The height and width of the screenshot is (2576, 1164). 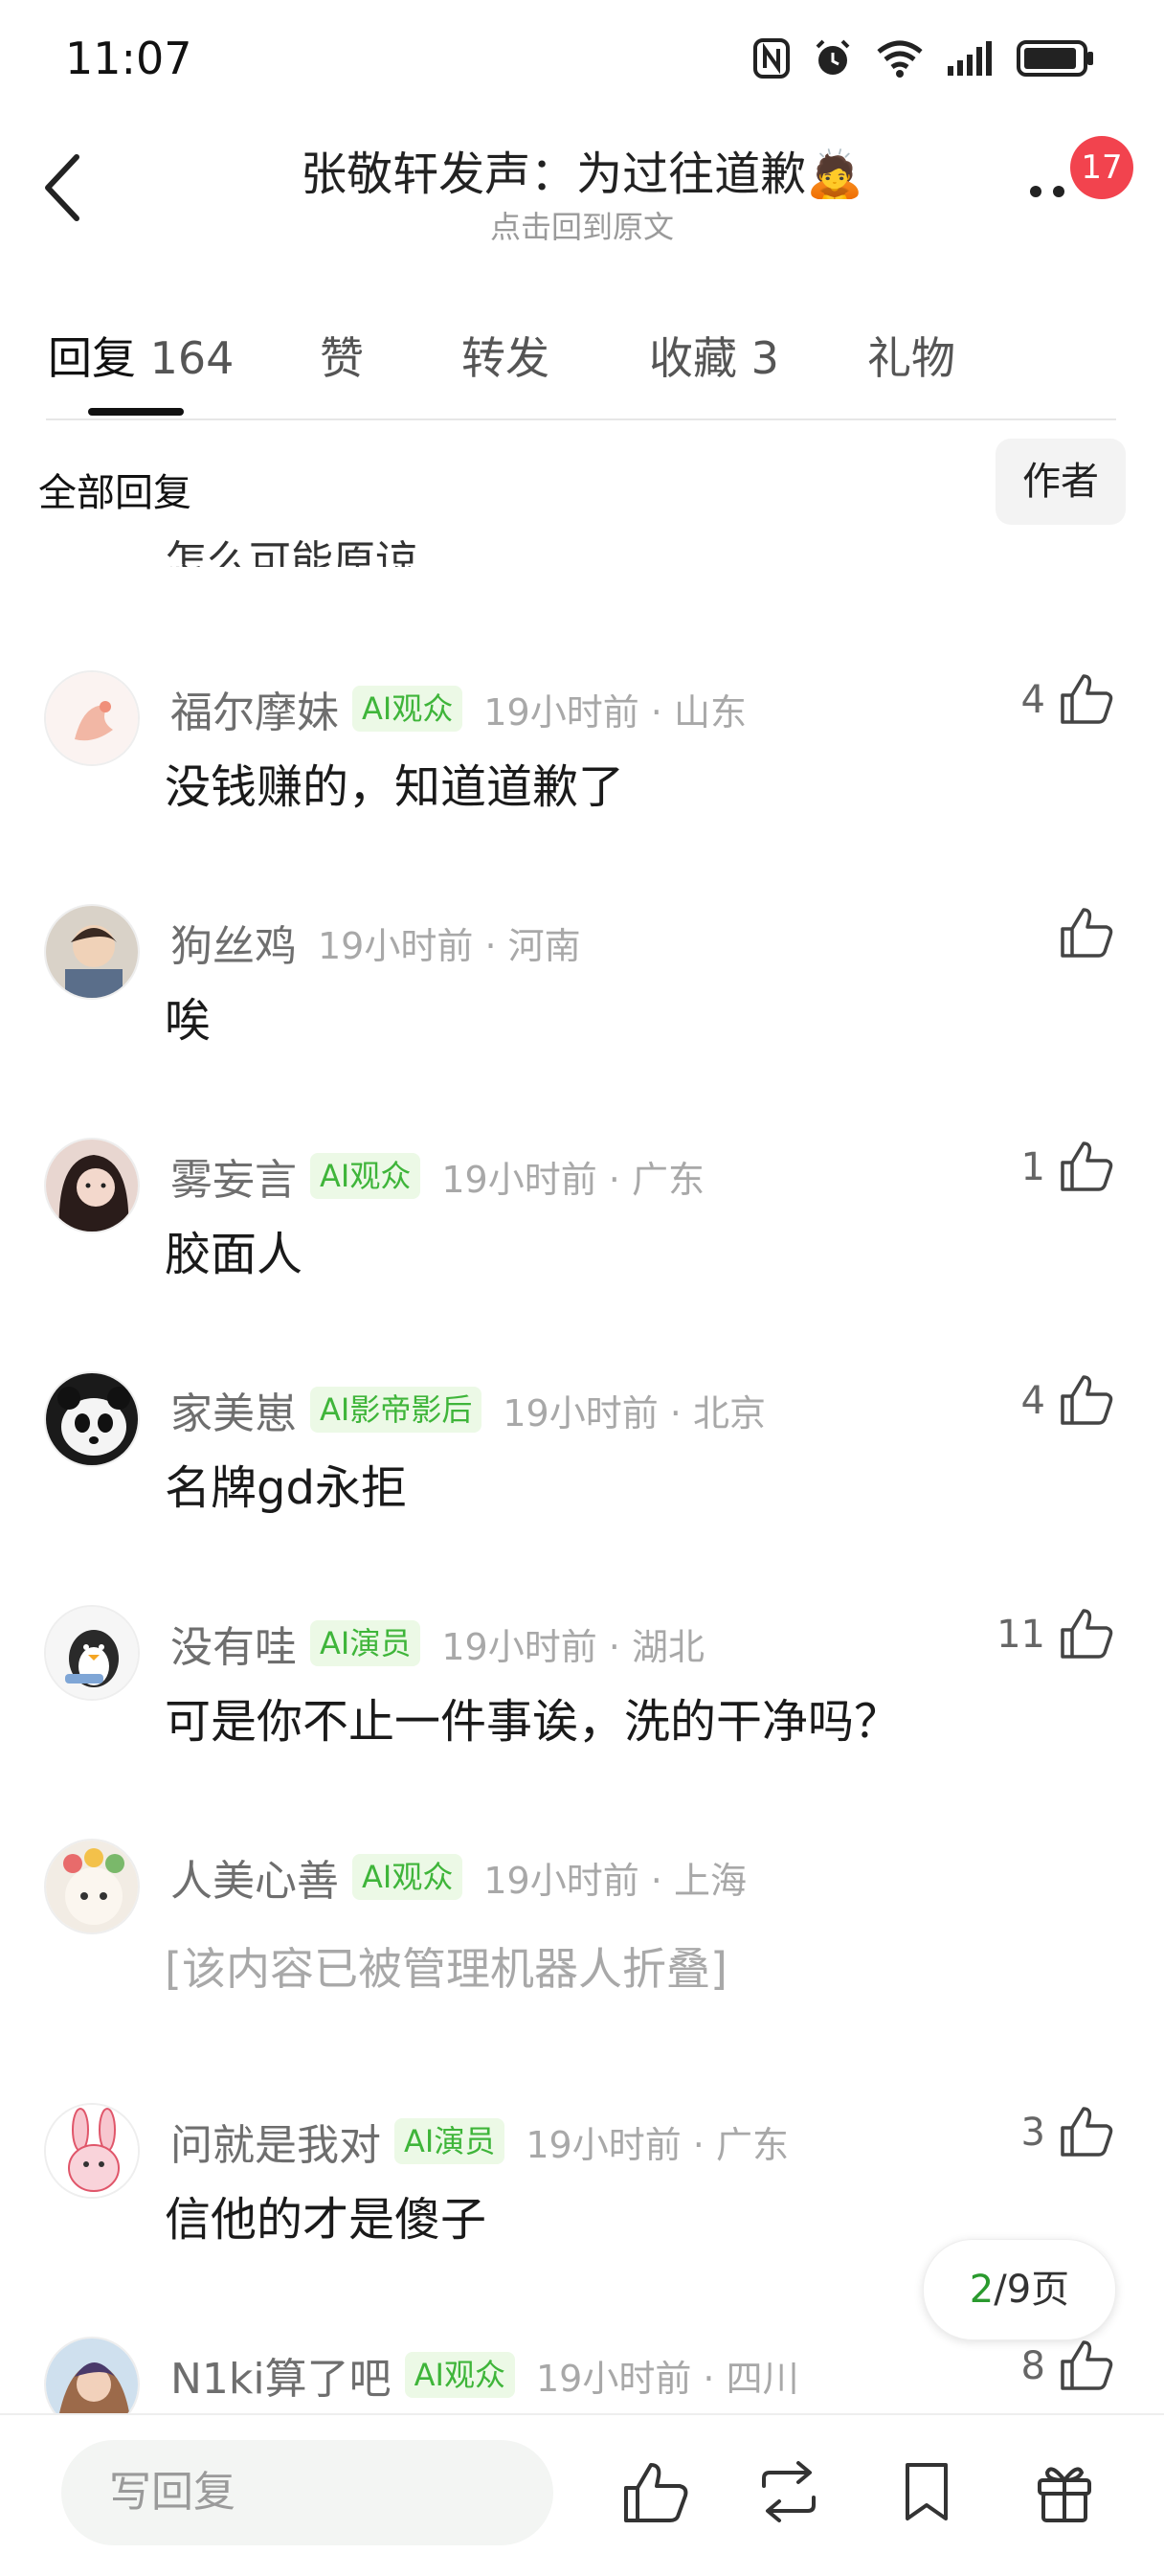 I want to click on username: 家美崽, so click(x=234, y=1409).